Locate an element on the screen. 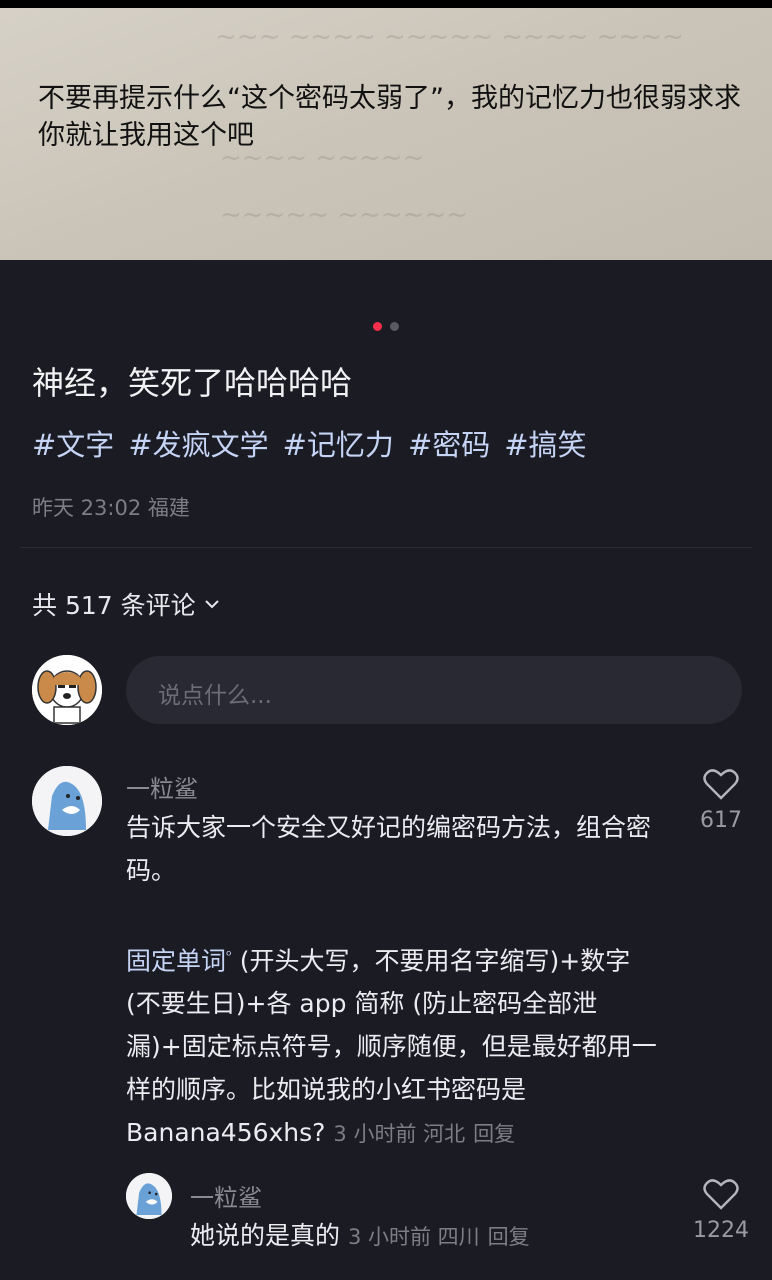 The image size is (772, 1280). comment-count-label: 共 517 条评论 is located at coordinates (114, 605).